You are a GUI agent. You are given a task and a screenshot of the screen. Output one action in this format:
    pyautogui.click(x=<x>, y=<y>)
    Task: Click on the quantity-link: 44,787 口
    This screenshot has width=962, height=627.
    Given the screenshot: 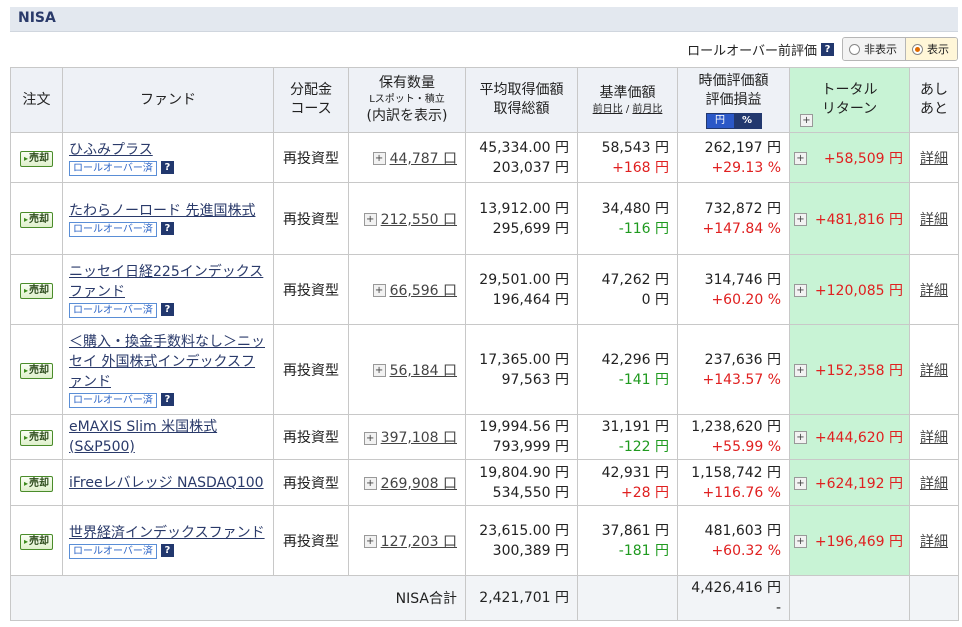 What is the action you would take?
    pyautogui.click(x=423, y=159)
    